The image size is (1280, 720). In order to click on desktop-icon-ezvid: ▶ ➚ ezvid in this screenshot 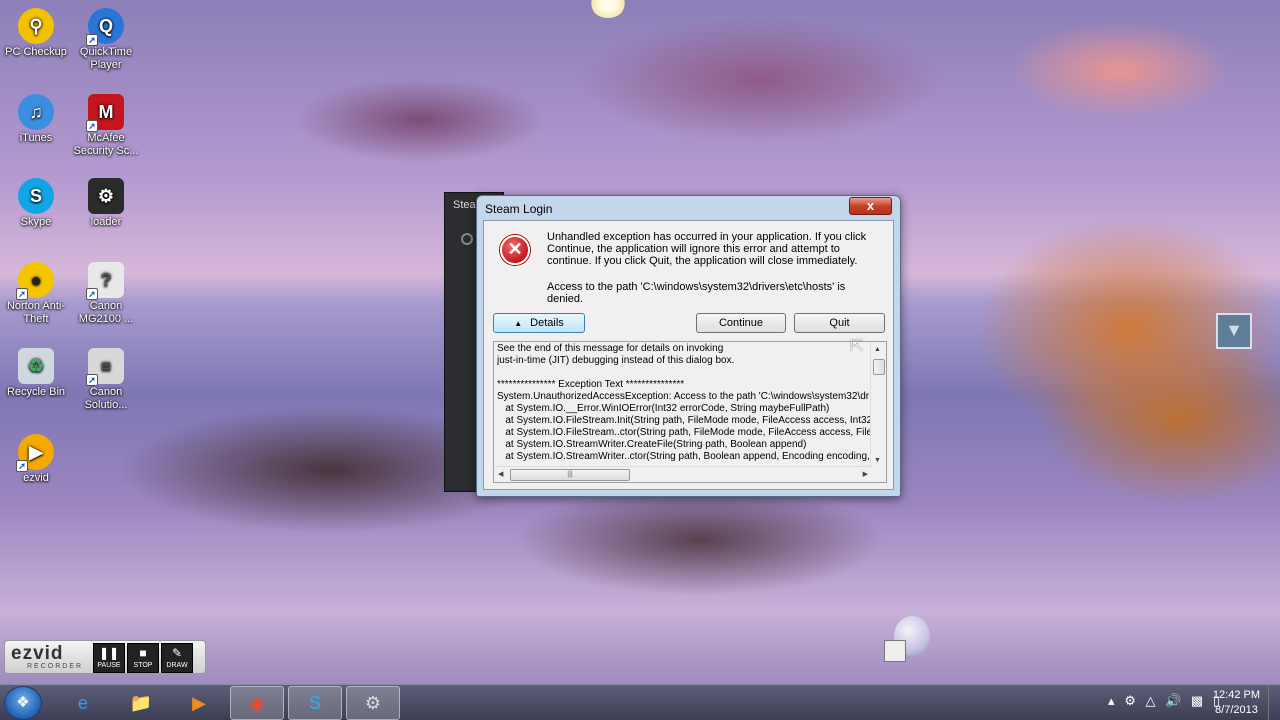, I will do `click(36, 459)`.